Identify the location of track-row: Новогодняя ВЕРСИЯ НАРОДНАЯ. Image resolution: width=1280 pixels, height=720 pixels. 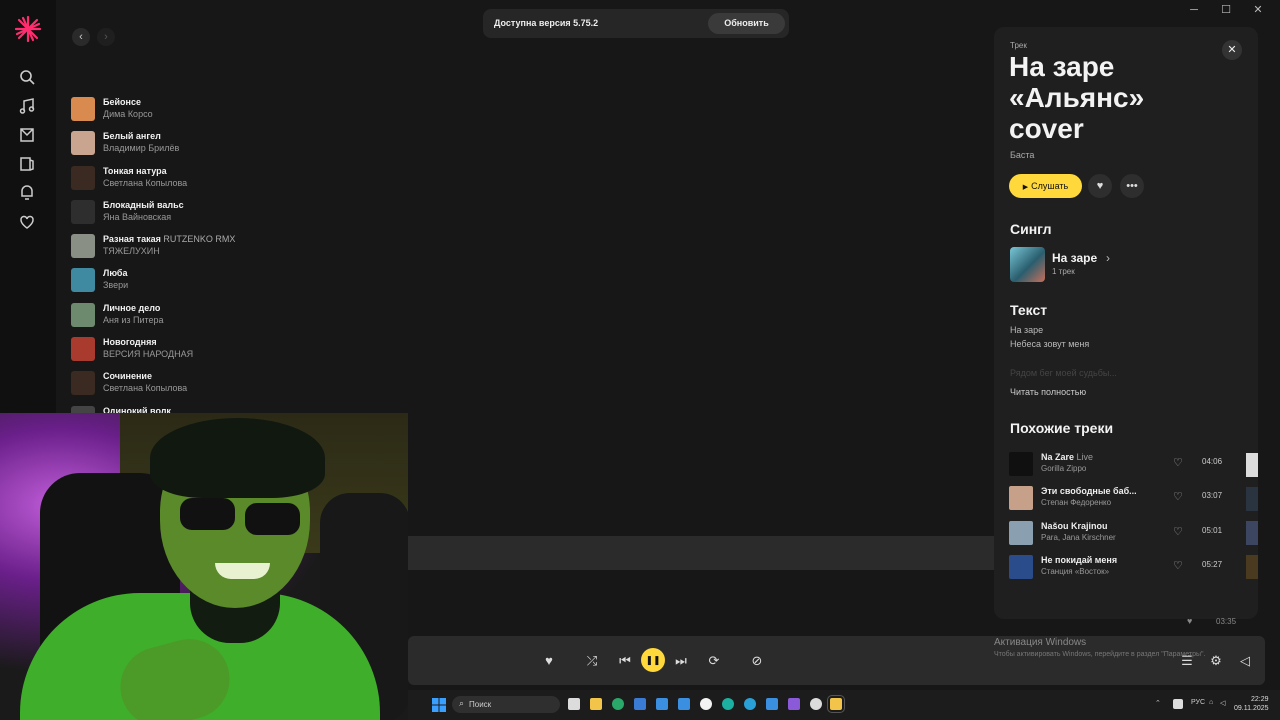
(235, 352).